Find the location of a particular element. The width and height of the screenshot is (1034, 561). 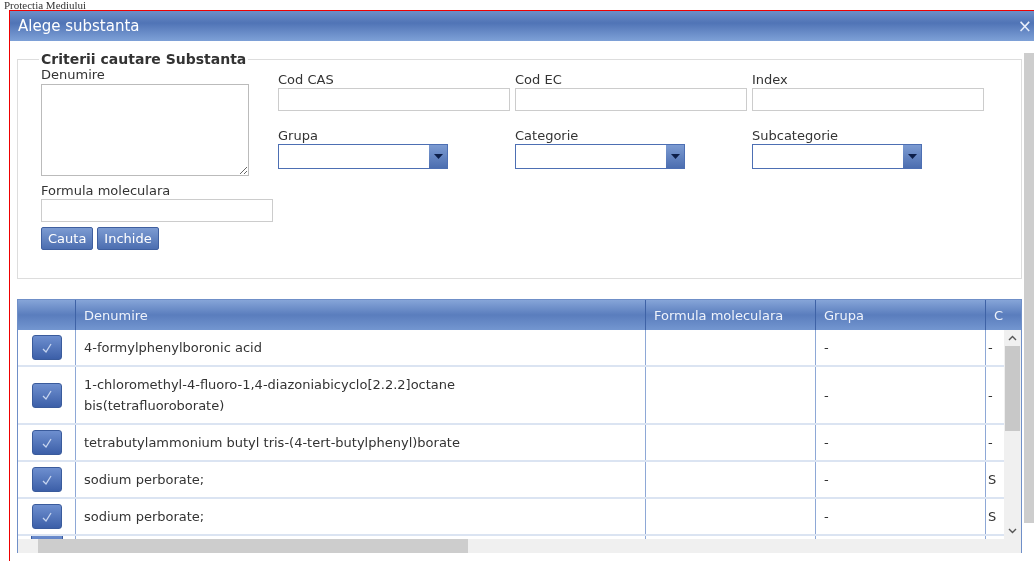

panel-legend: Criterii cautare Substanta is located at coordinates (144, 59).